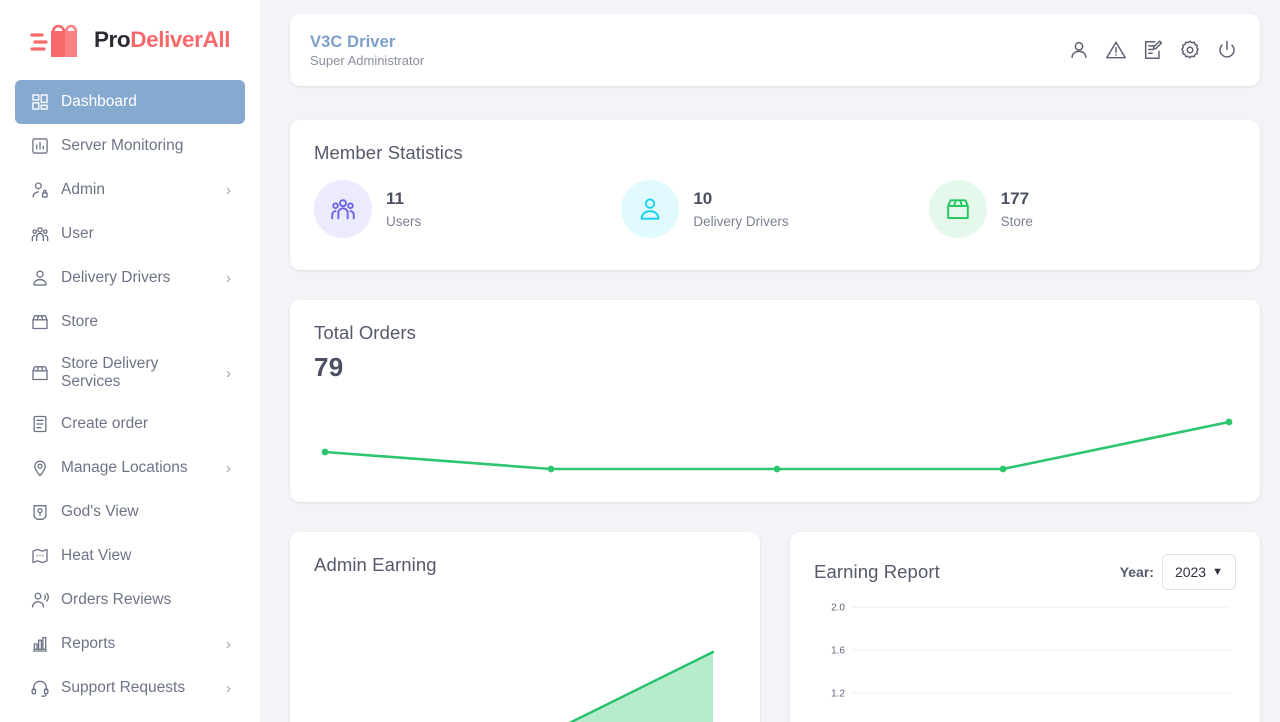 Image resolution: width=1280 pixels, height=722 pixels. What do you see at coordinates (525, 627) in the screenshot?
I see `admin-earning-card: Admin Earning` at bounding box center [525, 627].